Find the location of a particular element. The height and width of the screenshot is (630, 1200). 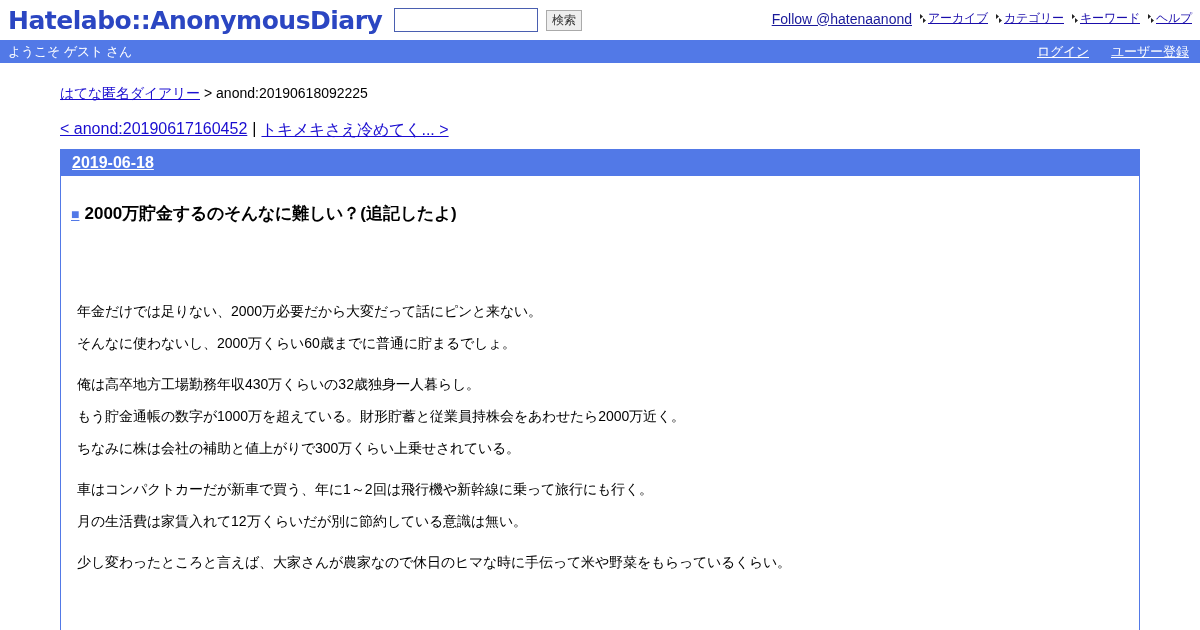

entry-permalink: ■ is located at coordinates (75, 213).